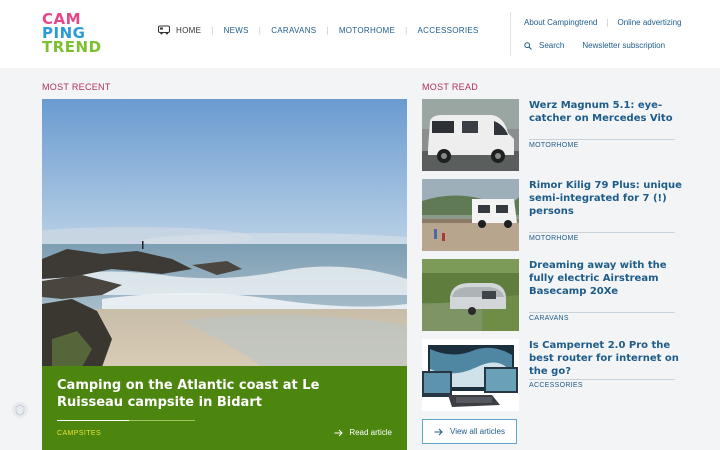 The image size is (720, 450). I want to click on about-link: About Campingtrend, so click(560, 22).